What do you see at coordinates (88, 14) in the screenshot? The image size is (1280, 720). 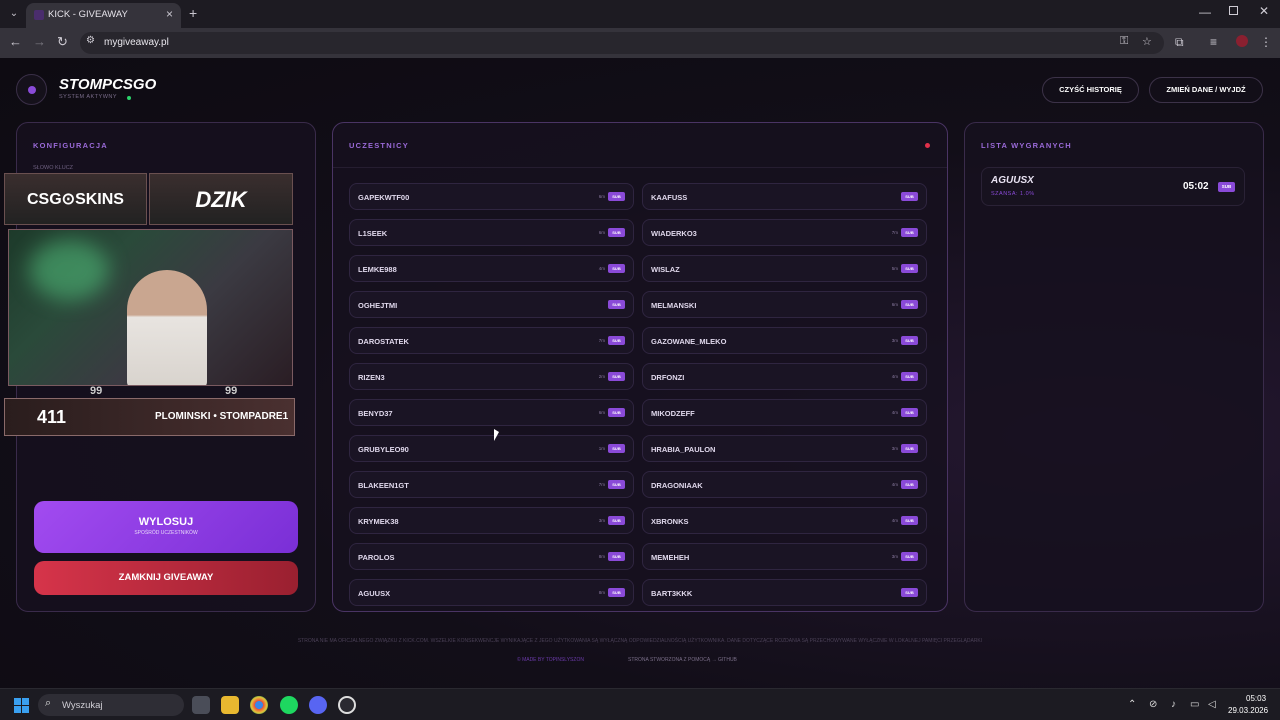 I see `tab-title: KICK - GIVEAWAY` at bounding box center [88, 14].